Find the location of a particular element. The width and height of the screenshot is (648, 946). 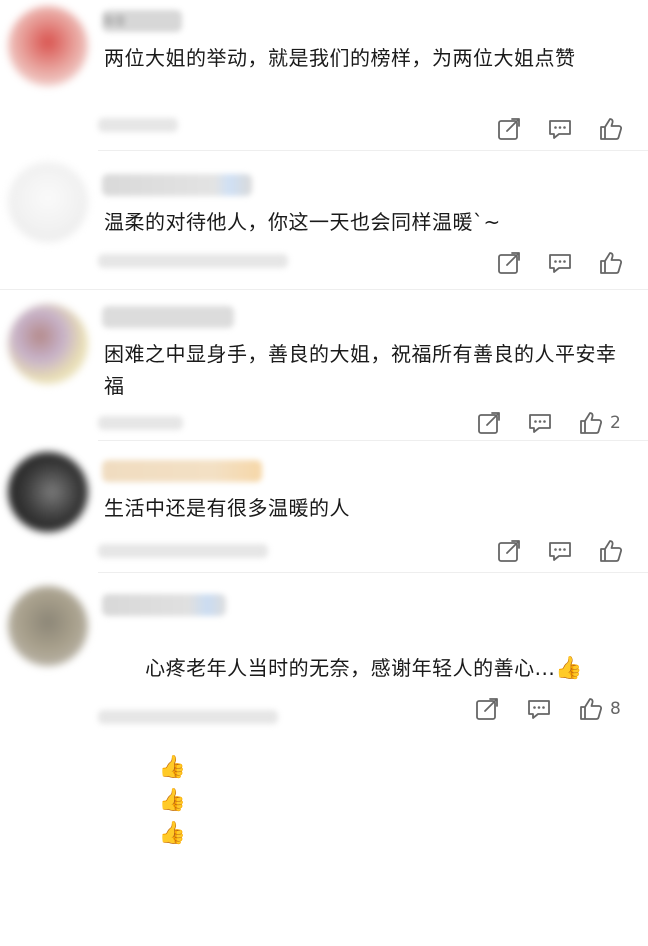

comment-item: 温柔的对待他人，你这一天也会同样温暖`~ is located at coordinates (324, 221).